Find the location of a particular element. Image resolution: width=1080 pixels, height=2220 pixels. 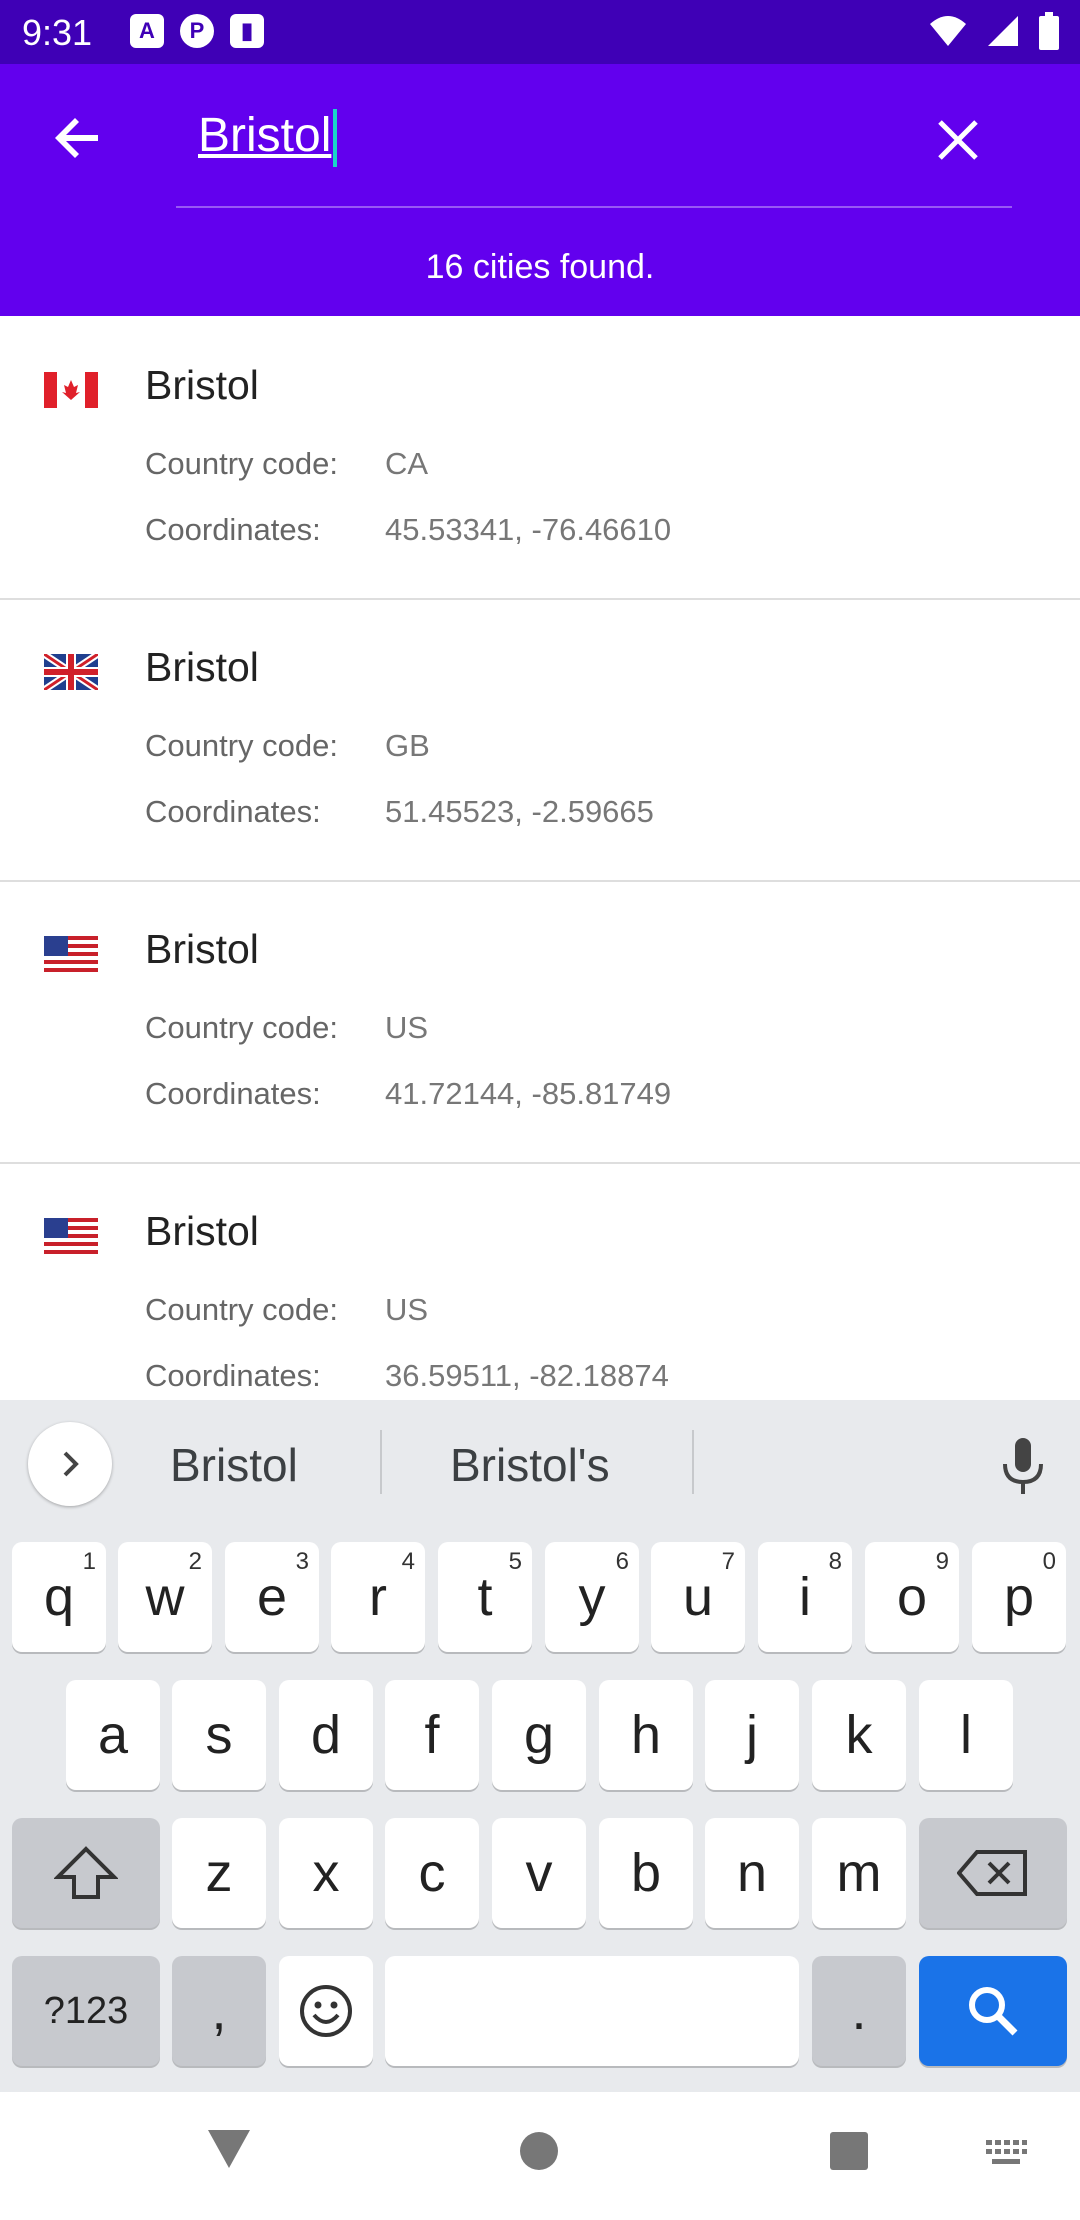

system-icons is located at coordinates (994, 31).